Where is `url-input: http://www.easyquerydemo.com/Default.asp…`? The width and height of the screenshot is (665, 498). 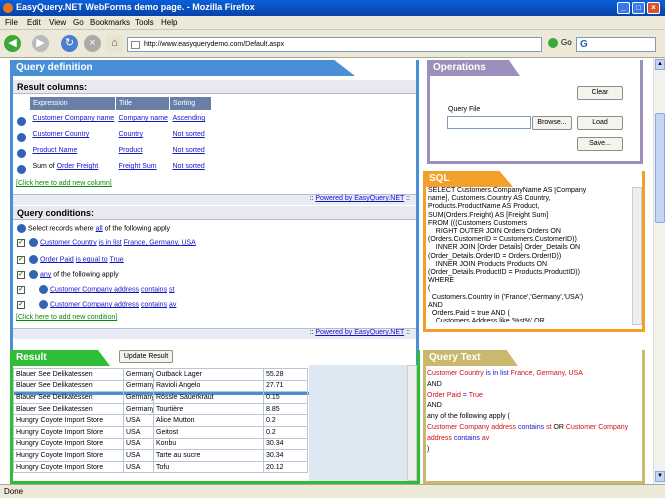 url-input: http://www.easyquerydemo.com/Default.asp… is located at coordinates (334, 44).